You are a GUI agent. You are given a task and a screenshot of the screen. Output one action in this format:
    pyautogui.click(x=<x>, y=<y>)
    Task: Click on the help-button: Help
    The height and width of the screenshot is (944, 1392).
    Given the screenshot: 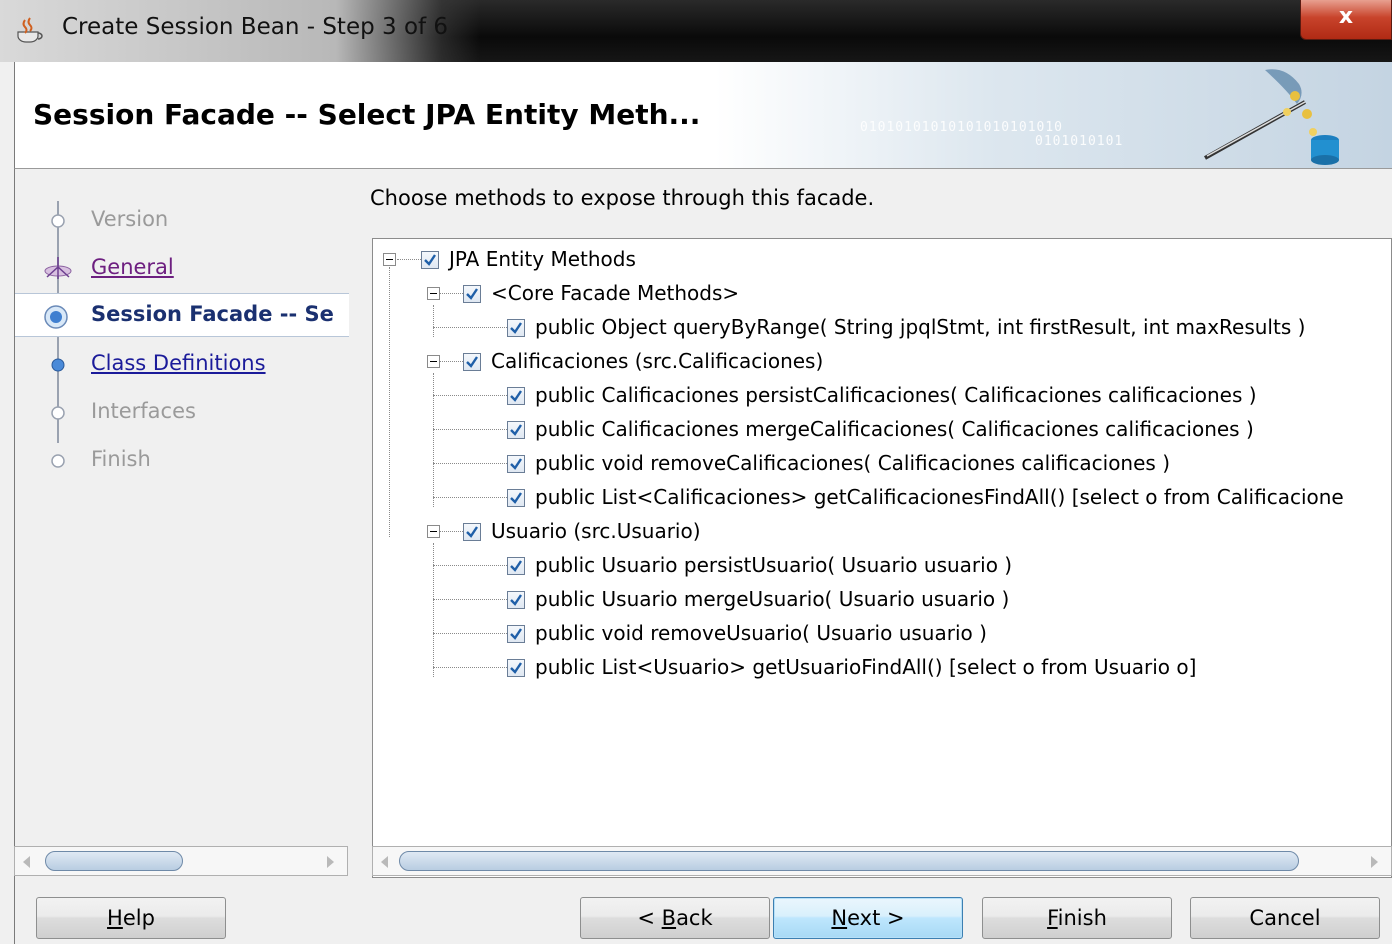 What is the action you would take?
    pyautogui.click(x=131, y=918)
    